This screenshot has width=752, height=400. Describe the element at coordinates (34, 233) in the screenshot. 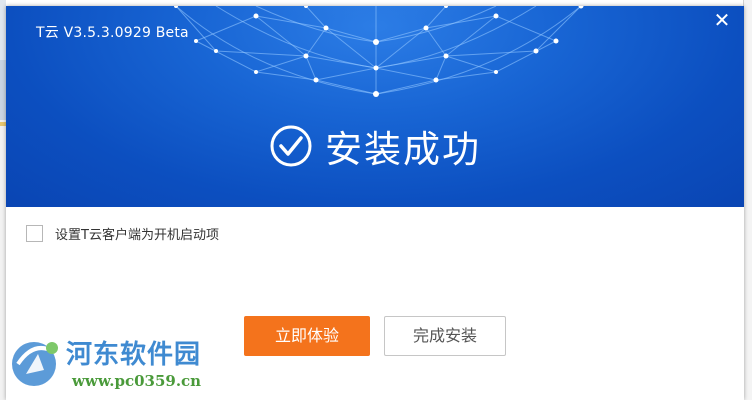

I see `autostart-checkbox` at that location.